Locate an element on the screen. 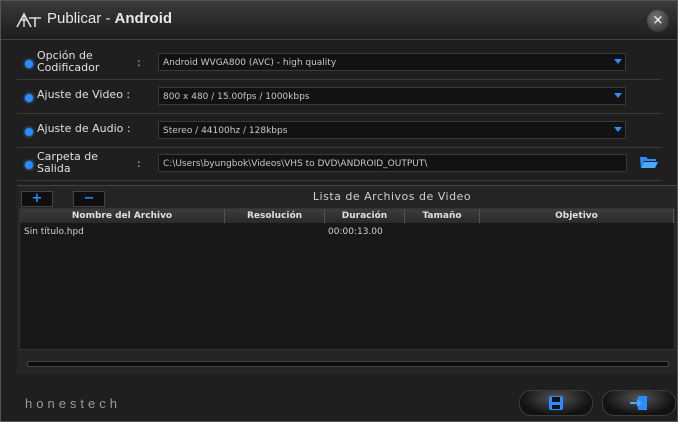  close-button: × is located at coordinates (658, 21).